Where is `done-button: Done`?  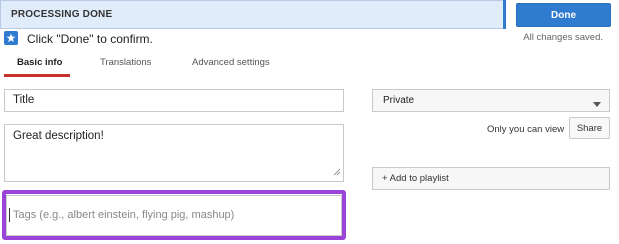
done-button: Done is located at coordinates (563, 15).